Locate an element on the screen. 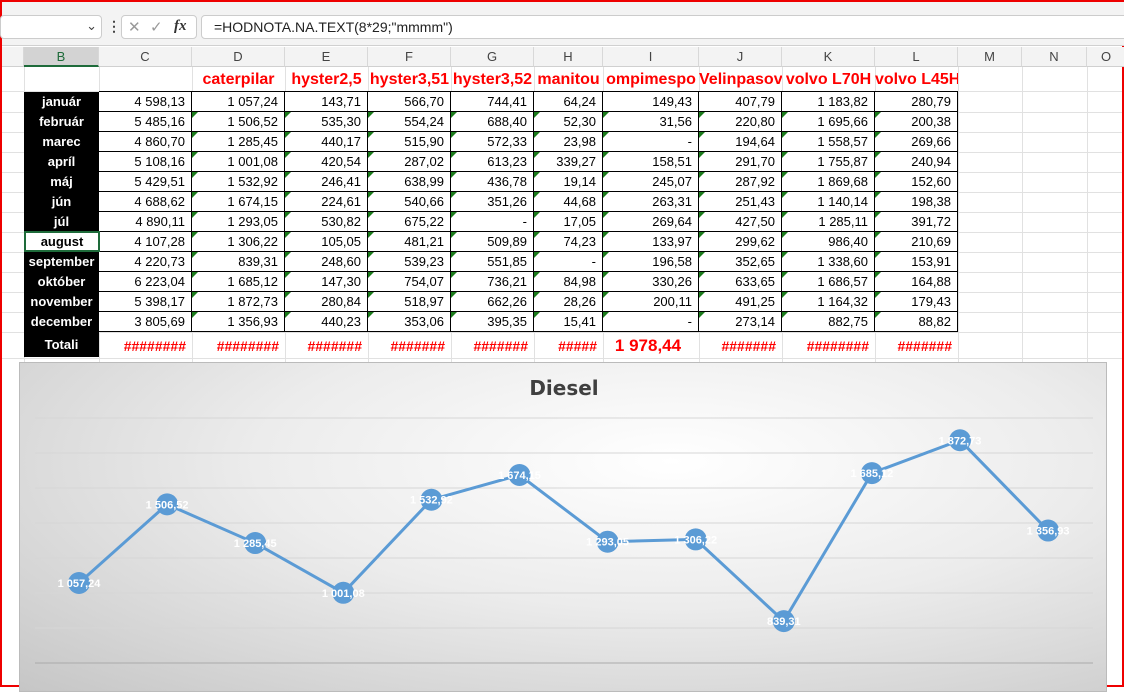 The height and width of the screenshot is (693, 1124). table-cell: 407,79 is located at coordinates (740, 101).